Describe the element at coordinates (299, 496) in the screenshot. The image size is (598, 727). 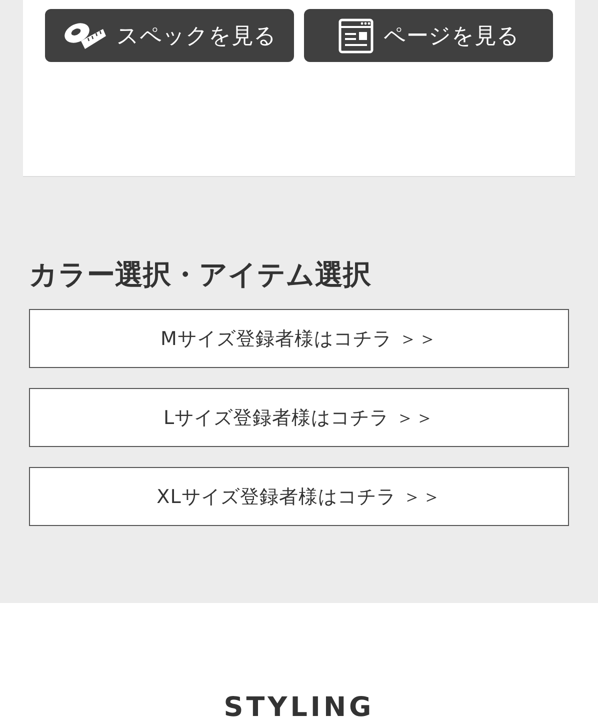
I see `size-link-button: XLサイズ登録者様はコチラ ＞＞` at that location.